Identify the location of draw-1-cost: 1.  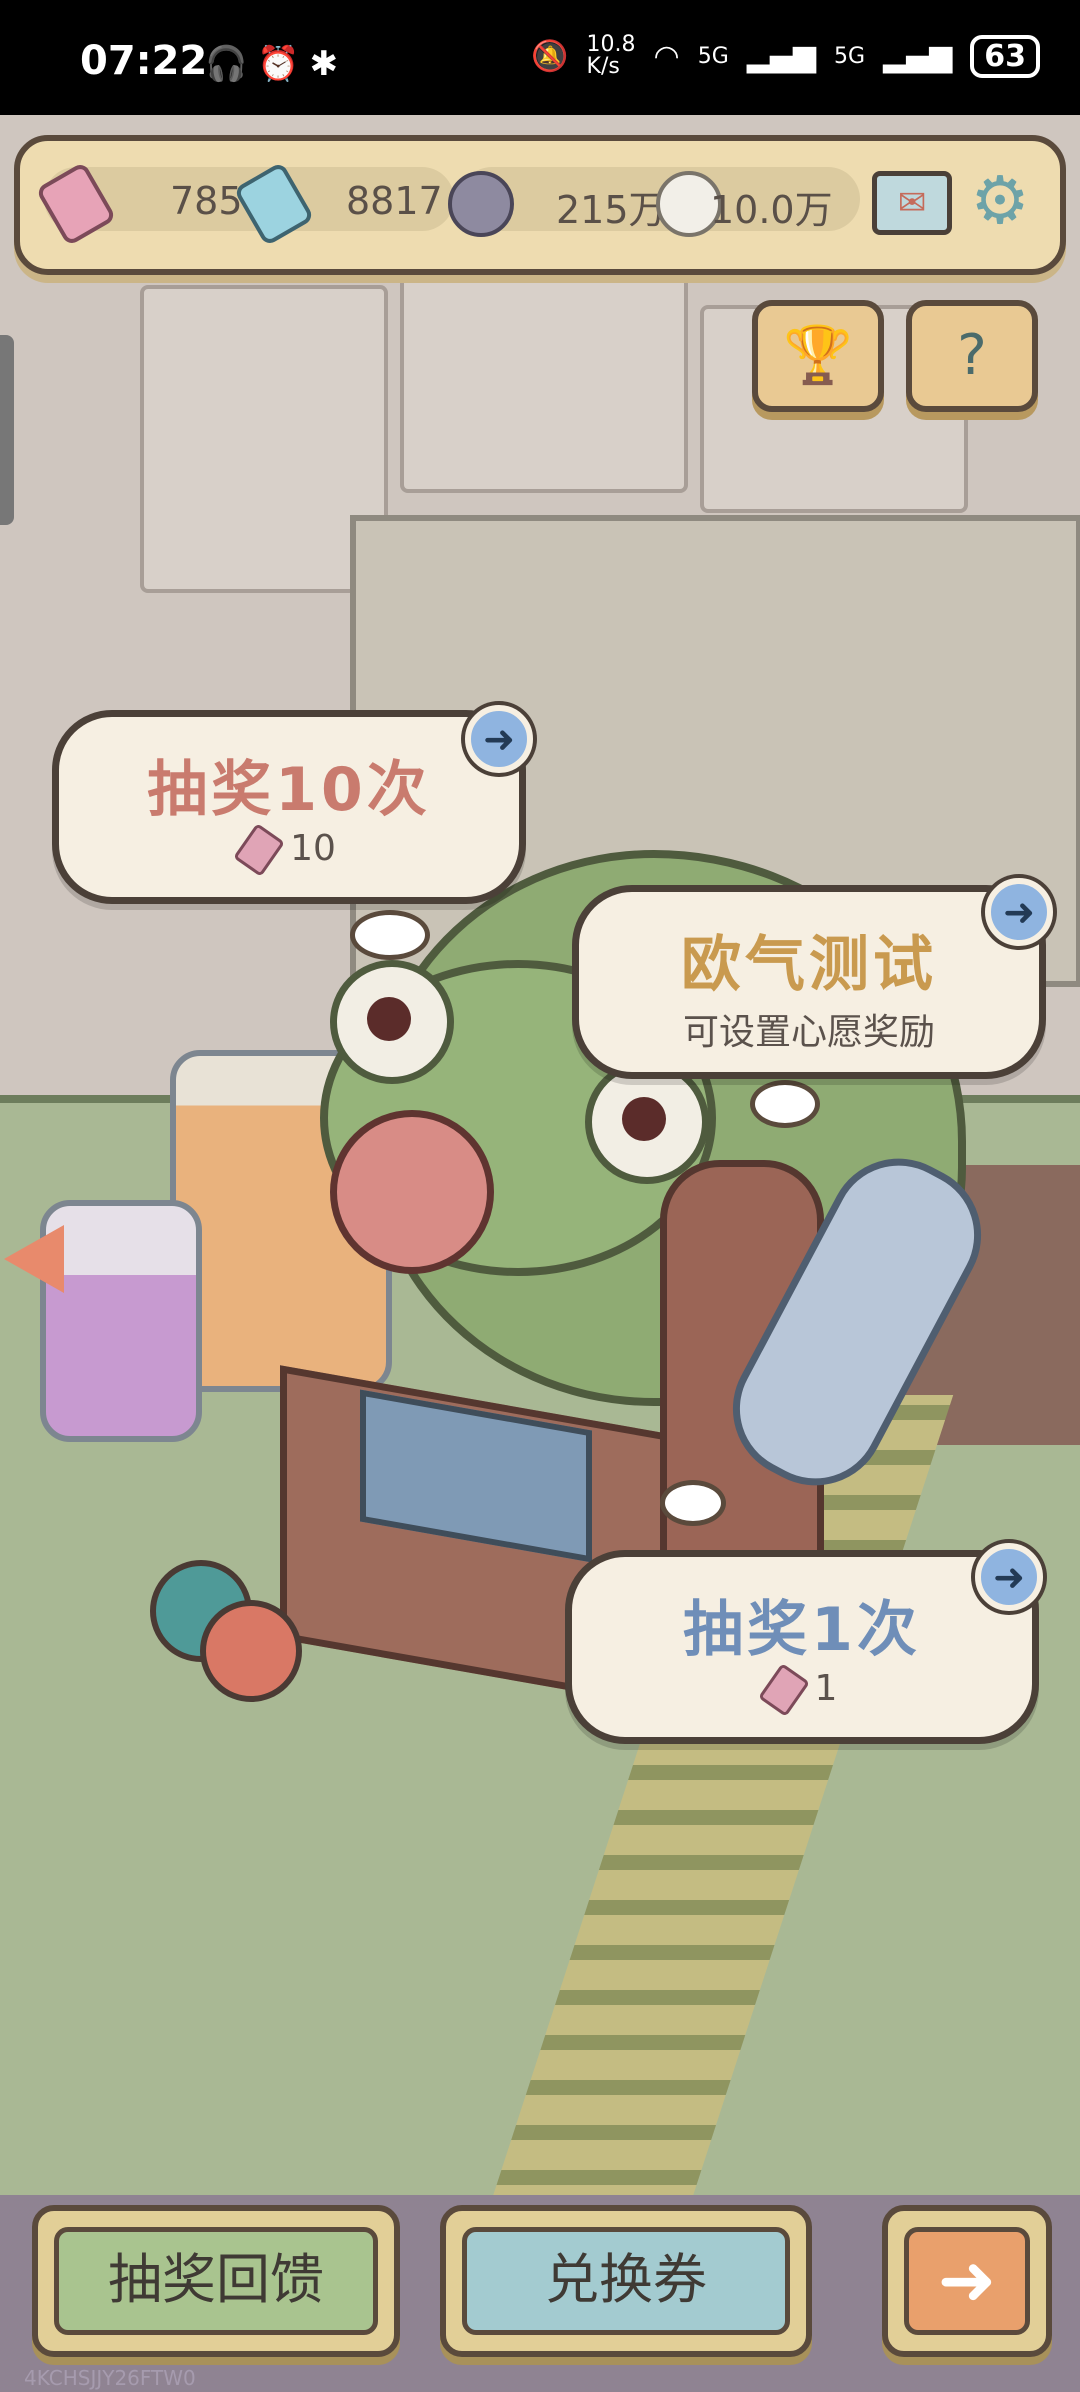
(802, 1690).